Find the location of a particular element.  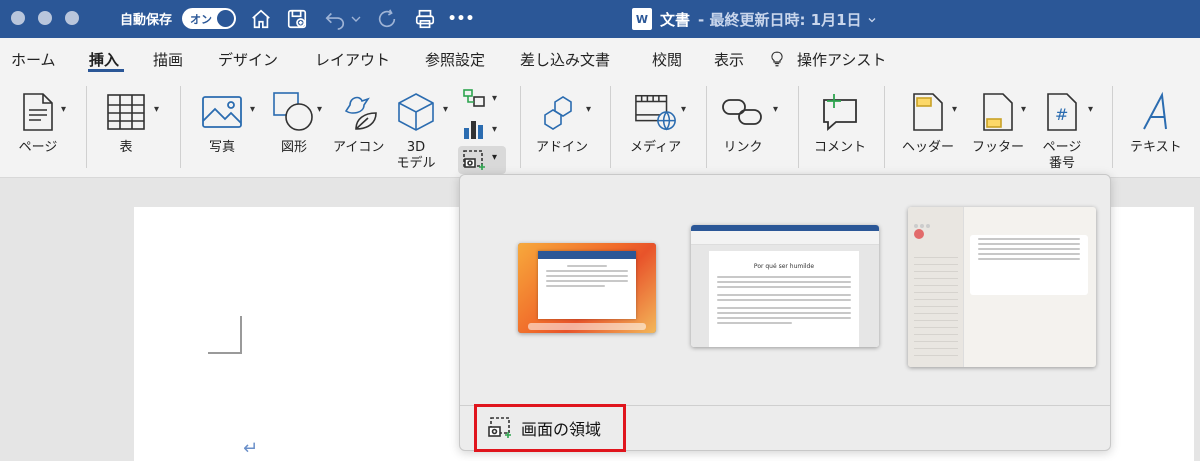

addins-chevron-down-icon: ▾ is located at coordinates (588, 109).